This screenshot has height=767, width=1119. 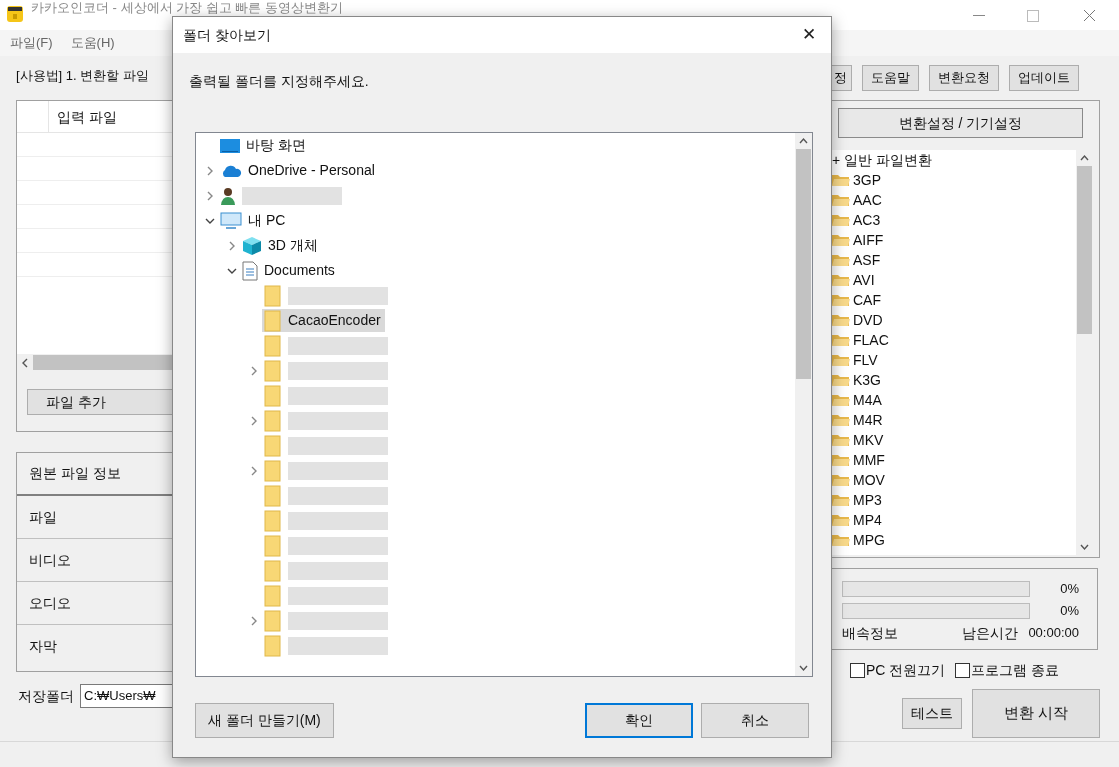 What do you see at coordinates (1036, 713) in the screenshot?
I see `start-button: 변환 시작` at bounding box center [1036, 713].